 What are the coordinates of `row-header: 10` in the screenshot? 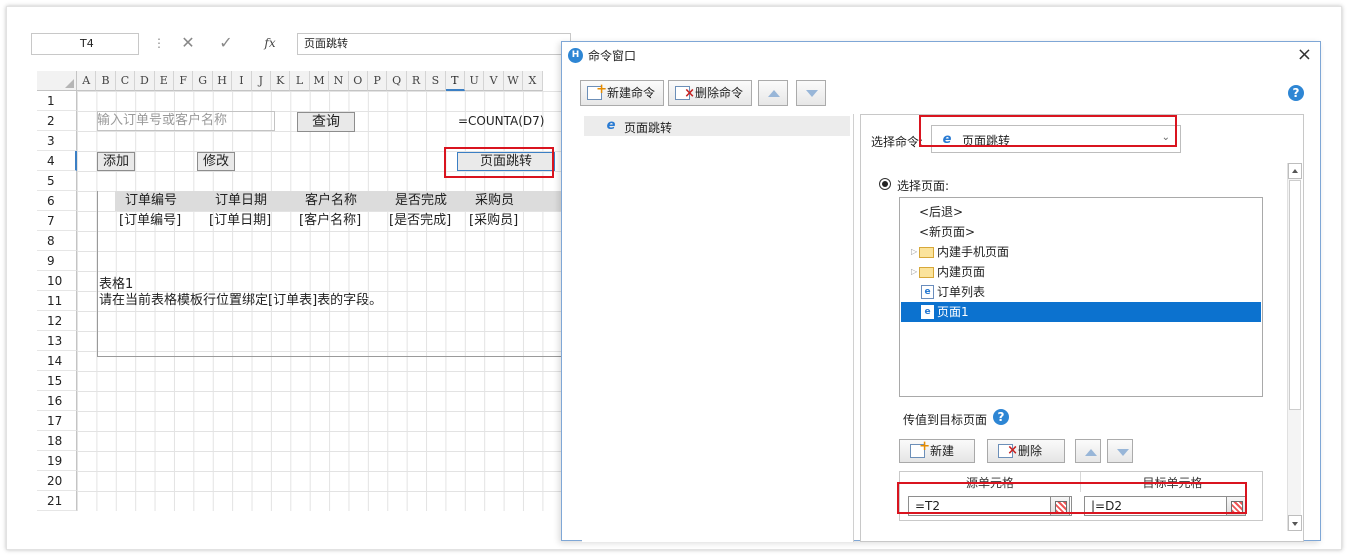 It's located at (57, 281).